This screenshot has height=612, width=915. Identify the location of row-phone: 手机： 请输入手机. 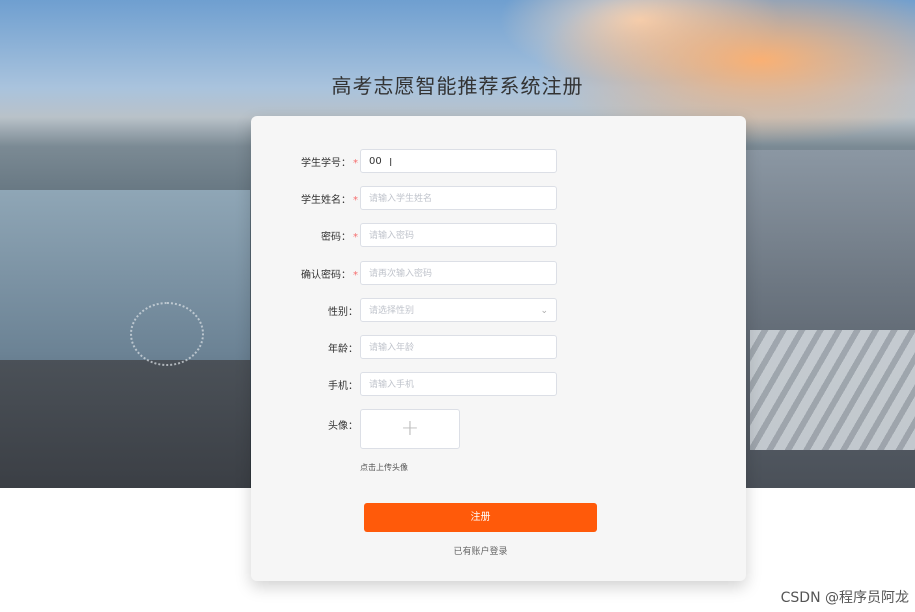
(498, 385).